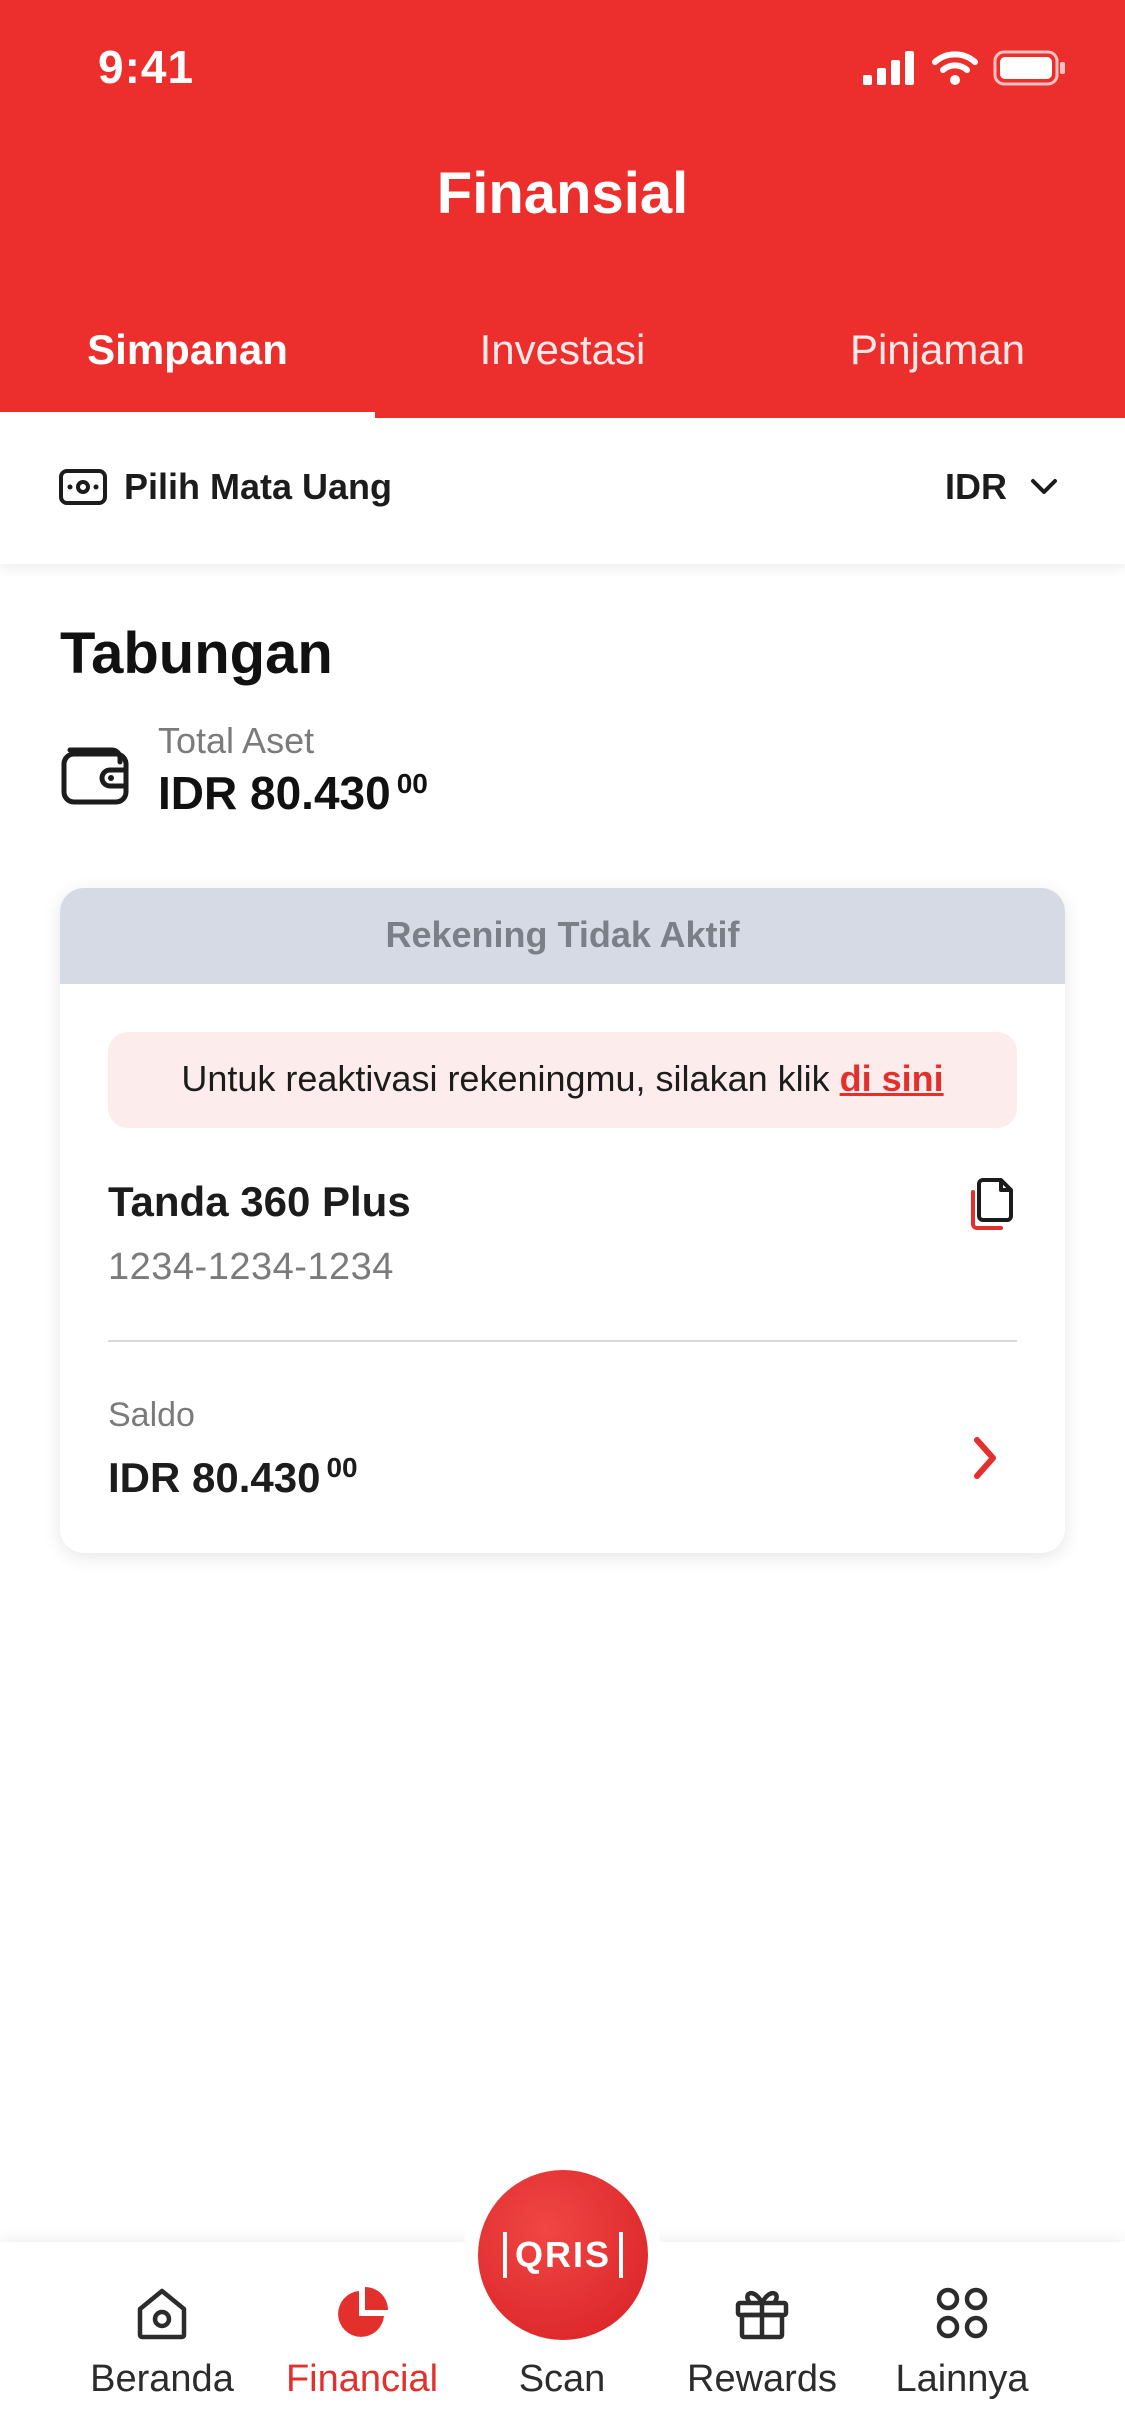 Image resolution: width=1125 pixels, height=2436 pixels. I want to click on currency-selector: Pilih Mata Uang IDR, so click(562, 491).